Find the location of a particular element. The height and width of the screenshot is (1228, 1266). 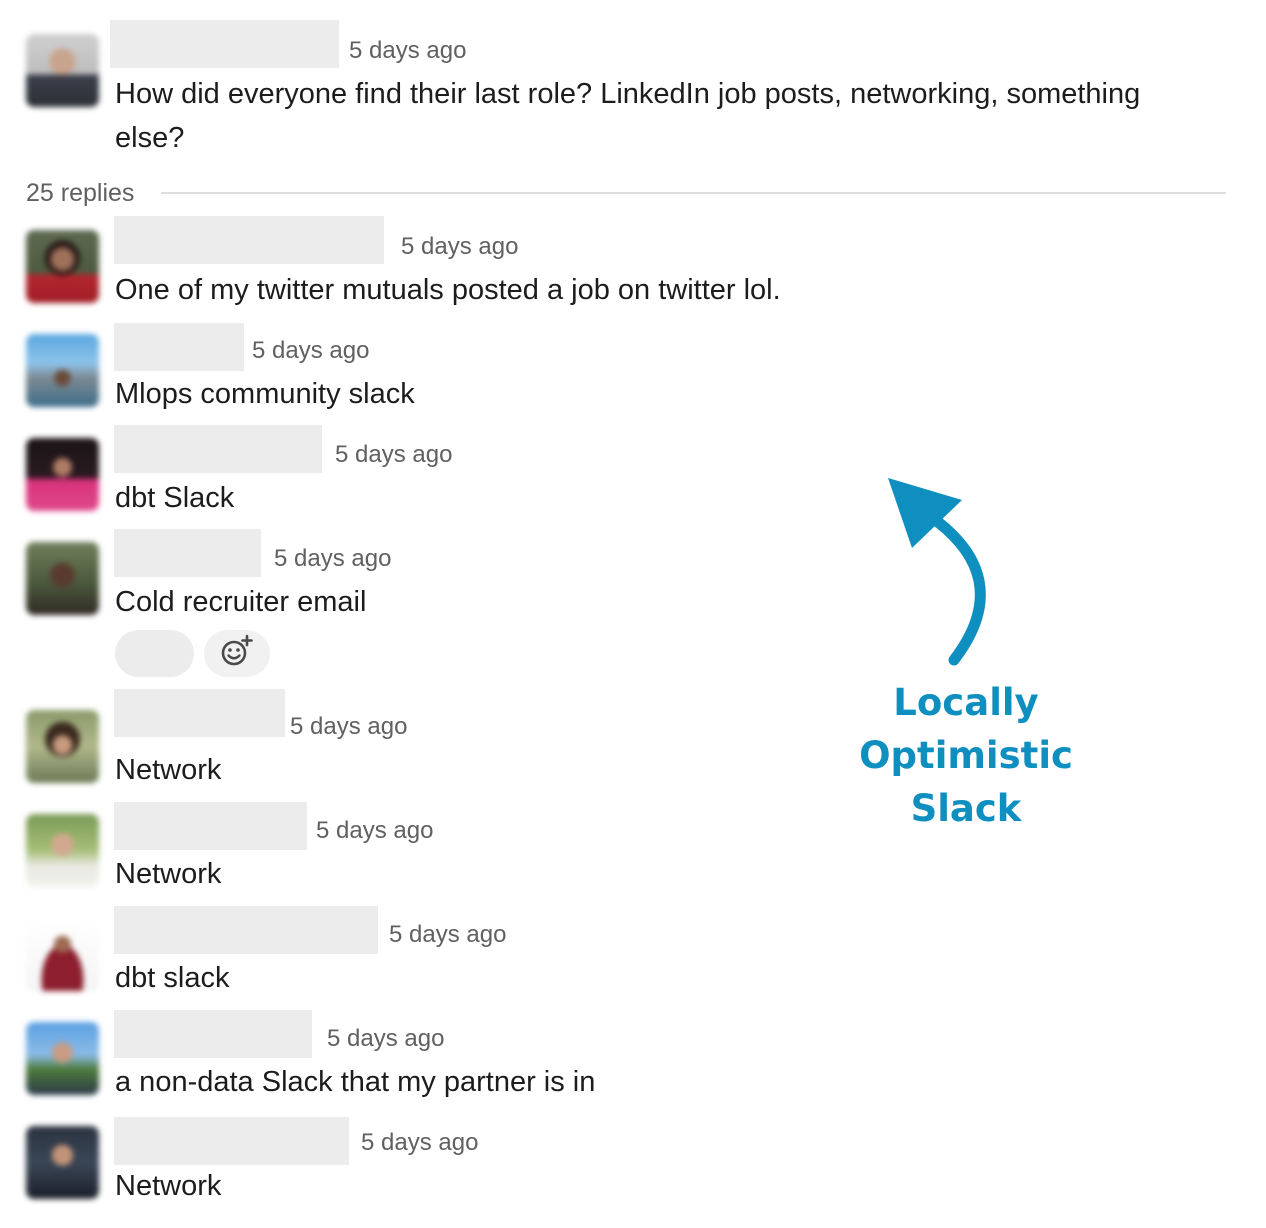

replies-divider: 25 replies is located at coordinates (626, 193).